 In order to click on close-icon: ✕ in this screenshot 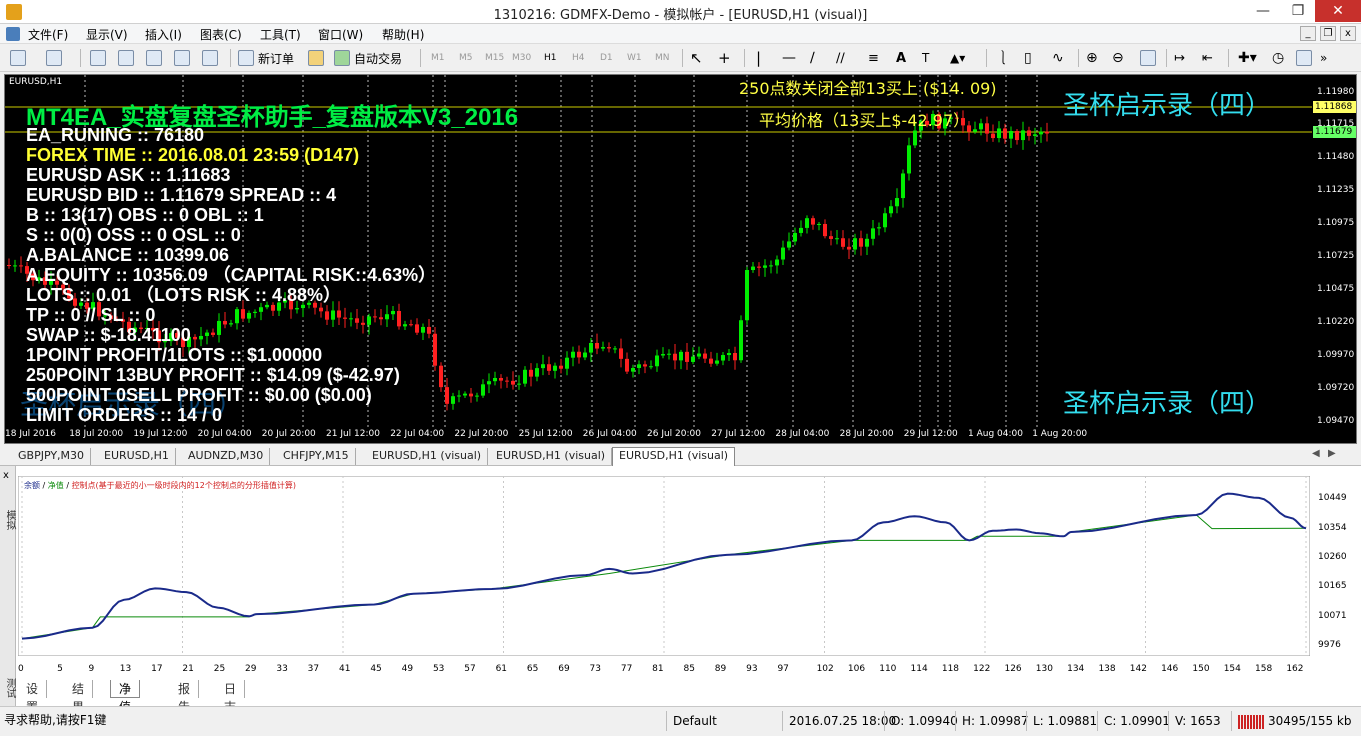, I will do `click(1338, 11)`.